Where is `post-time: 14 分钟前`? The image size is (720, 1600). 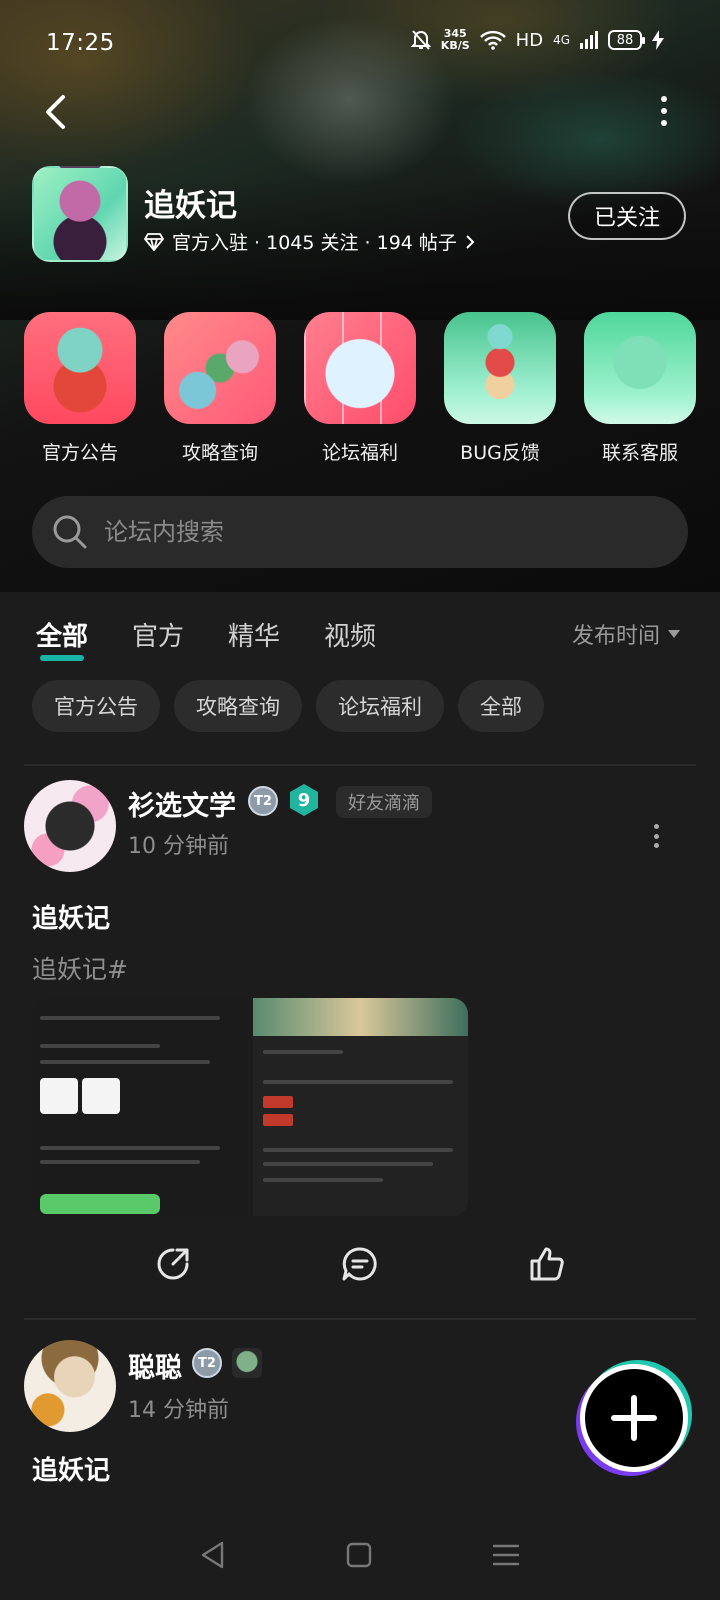
post-time: 14 分钟前 is located at coordinates (178, 1410).